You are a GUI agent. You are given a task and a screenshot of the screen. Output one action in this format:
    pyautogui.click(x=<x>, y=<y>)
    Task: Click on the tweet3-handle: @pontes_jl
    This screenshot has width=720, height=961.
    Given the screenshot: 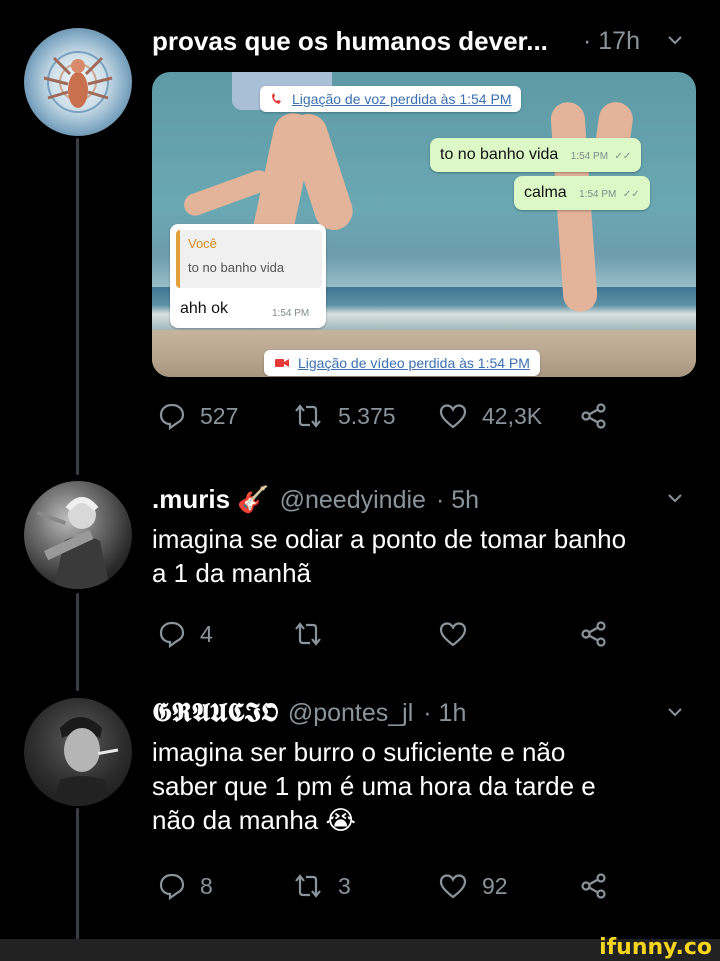 What is the action you would take?
    pyautogui.click(x=350, y=713)
    